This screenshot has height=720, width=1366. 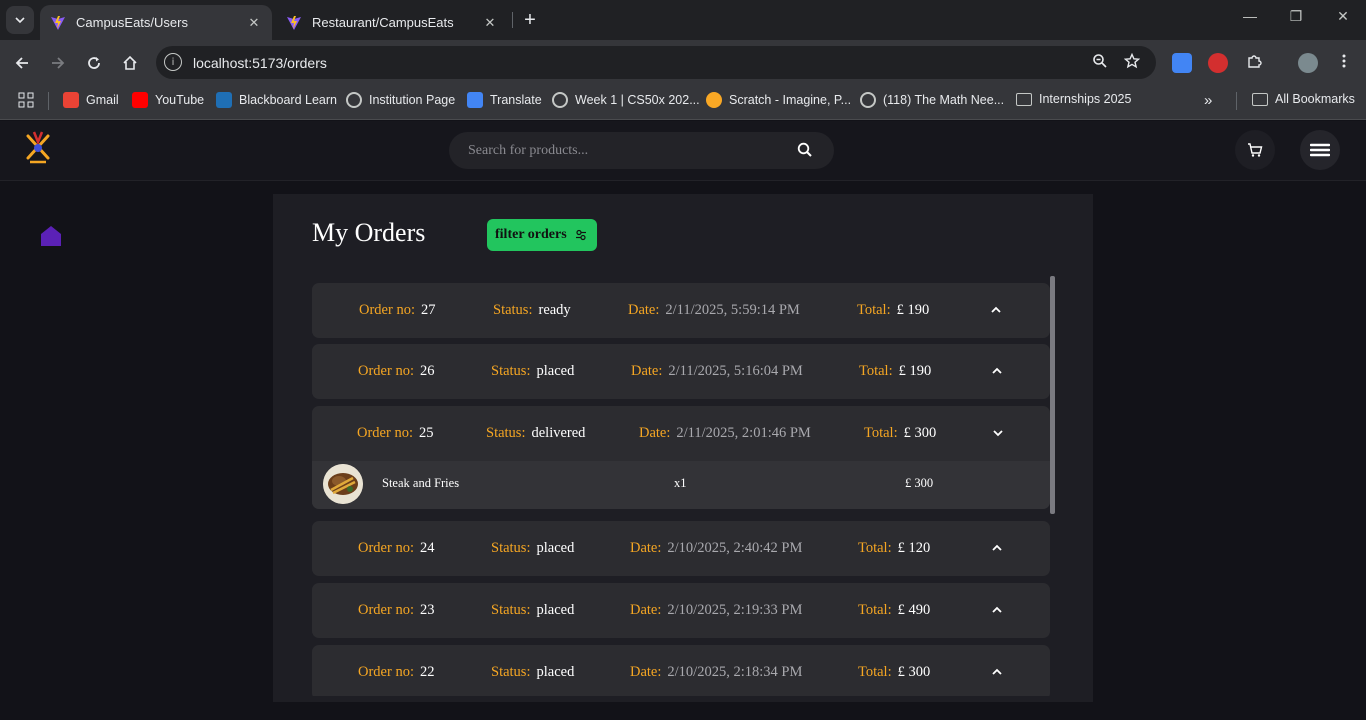 I want to click on tab-restaurant-campuseats: Restaurant/CampusEats ✕, so click(x=392, y=22).